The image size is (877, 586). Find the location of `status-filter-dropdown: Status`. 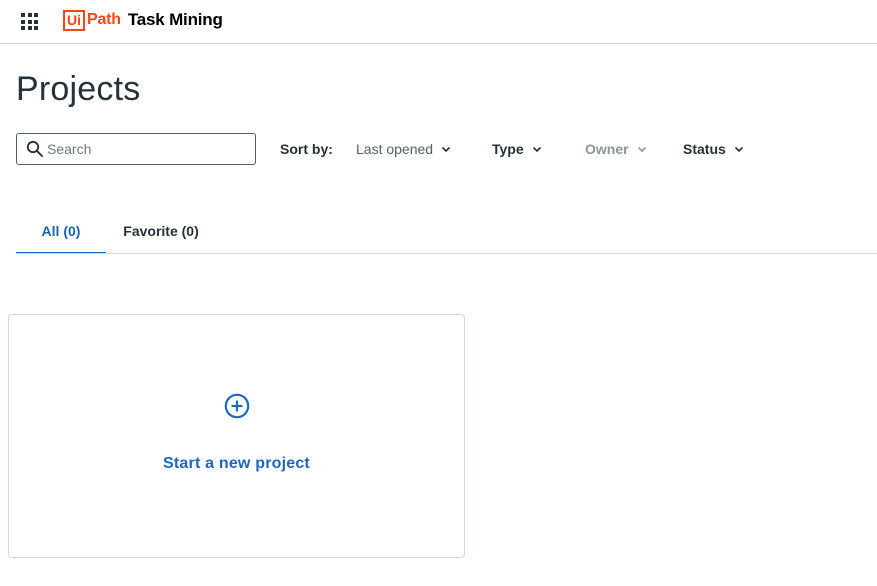

status-filter-dropdown: Status is located at coordinates (713, 149).